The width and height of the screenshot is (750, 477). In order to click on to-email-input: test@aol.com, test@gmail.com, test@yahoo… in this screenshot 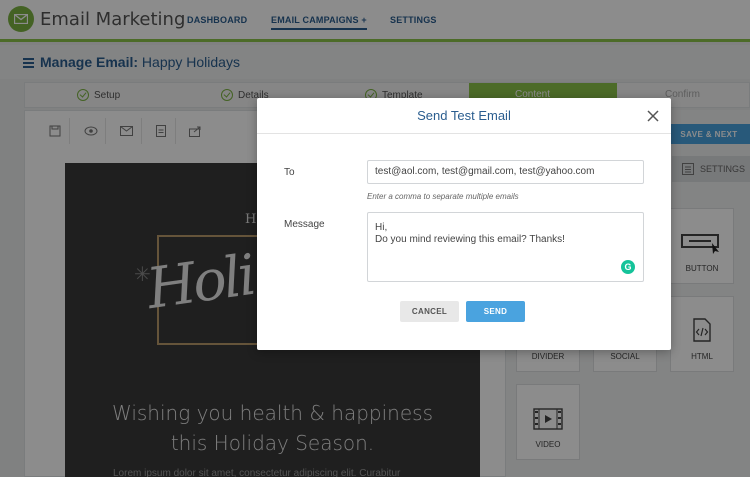, I will do `click(505, 172)`.